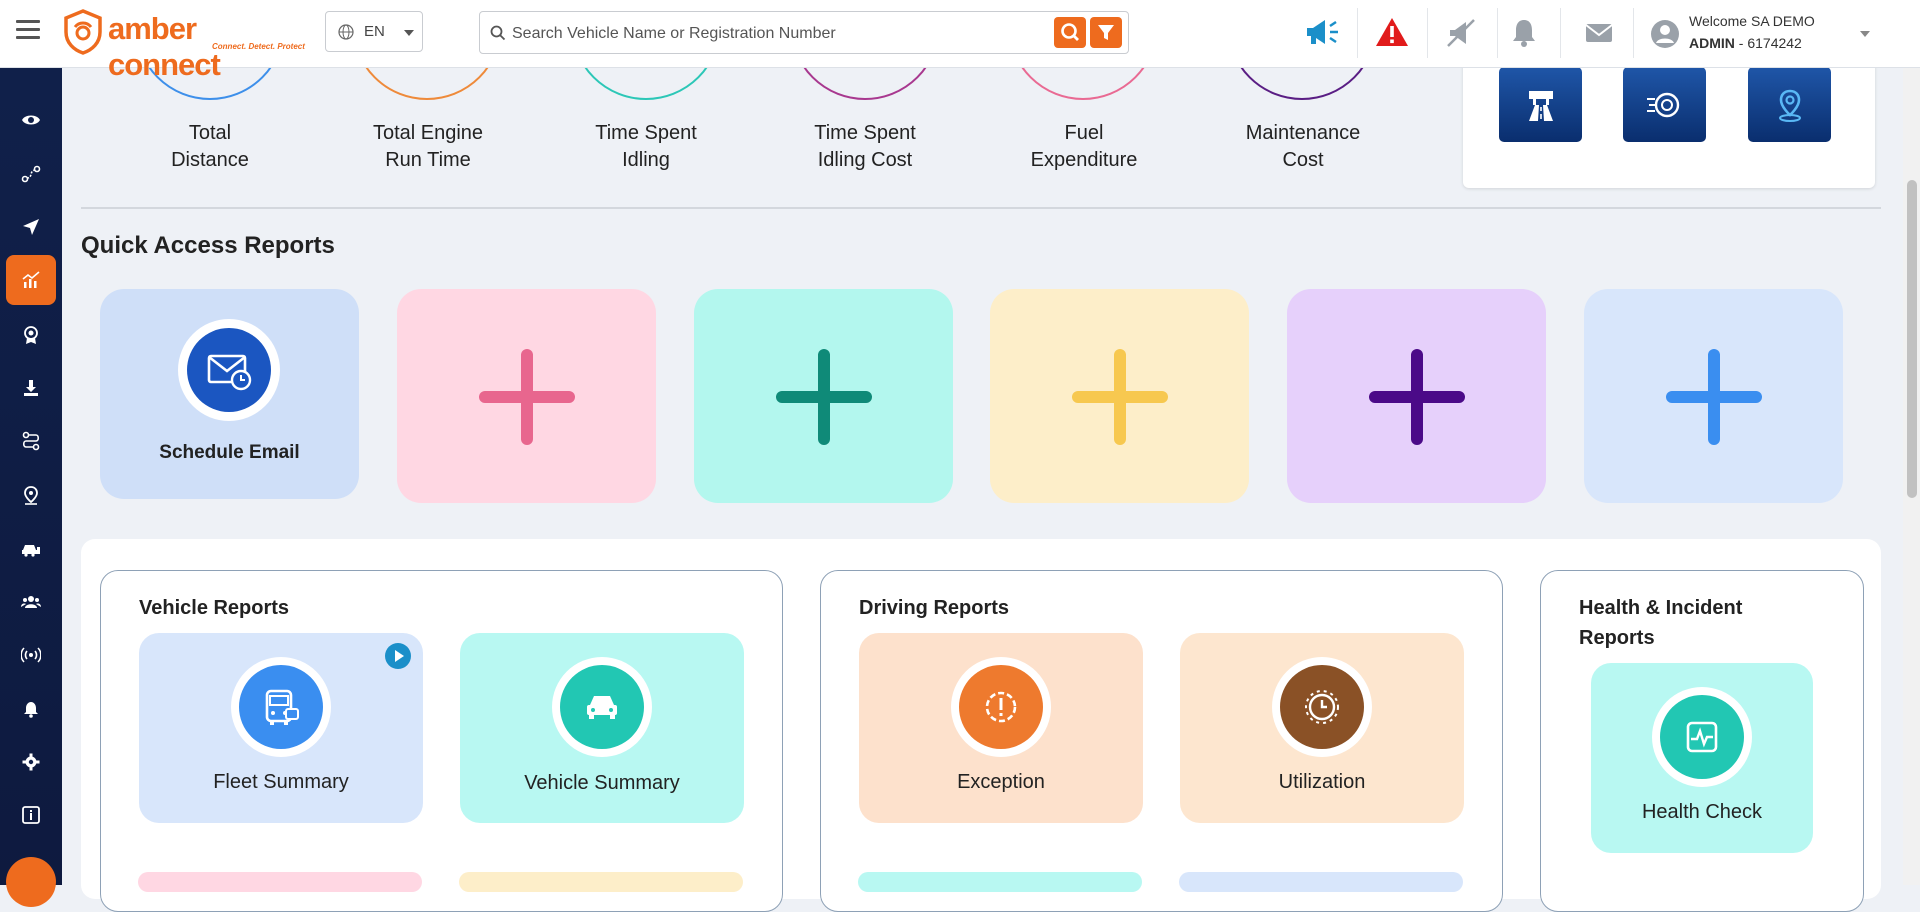 Image resolution: width=1920 pixels, height=912 pixels. What do you see at coordinates (31, 227) in the screenshot?
I see `sidebar-item-navigate` at bounding box center [31, 227].